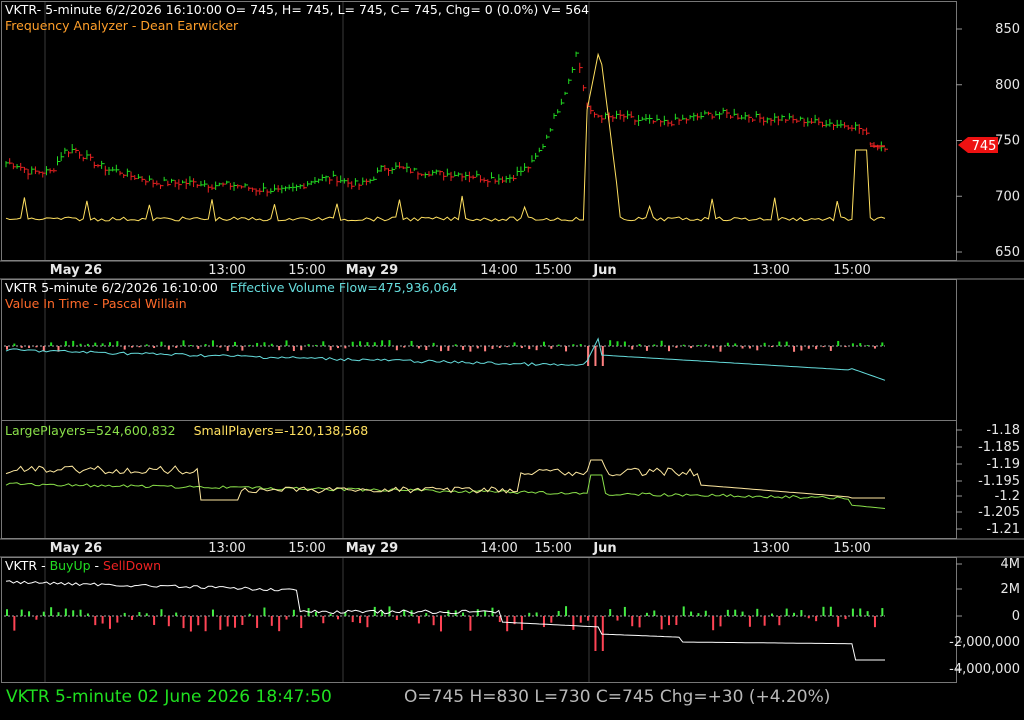 This screenshot has width=1024, height=720. I want to click on last-price-label: 745, so click(984, 146).